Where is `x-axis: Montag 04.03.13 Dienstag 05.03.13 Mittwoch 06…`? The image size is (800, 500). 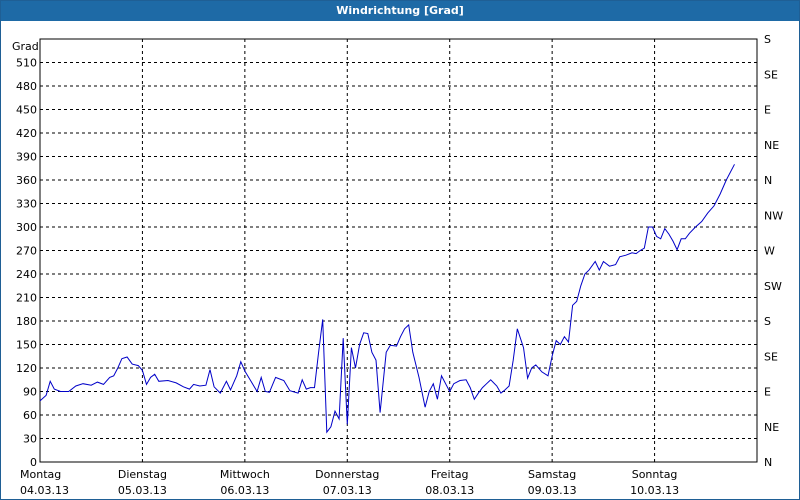 x-axis: Montag 04.03.13 Dienstag 05.03.13 Mittwoch 06… is located at coordinates (349, 482).